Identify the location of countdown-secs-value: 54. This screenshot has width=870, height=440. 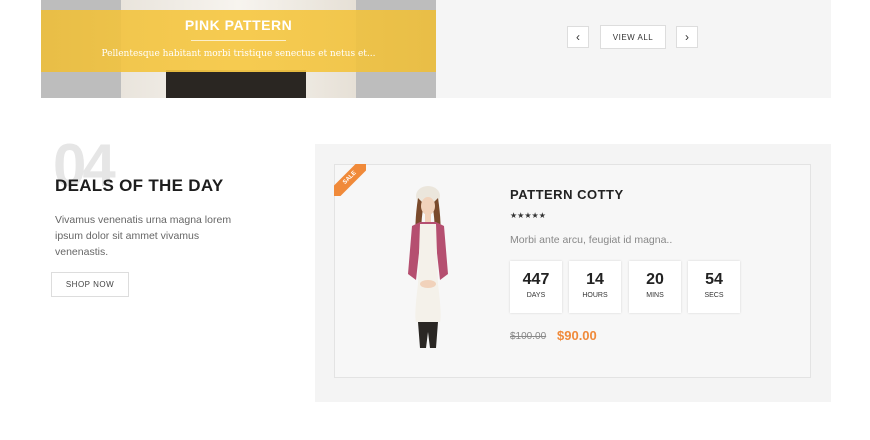
(714, 279).